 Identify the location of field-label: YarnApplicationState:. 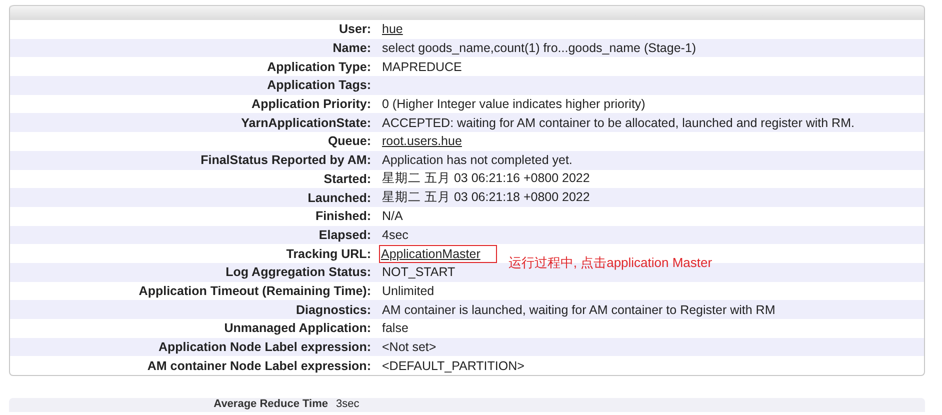
(305, 123).